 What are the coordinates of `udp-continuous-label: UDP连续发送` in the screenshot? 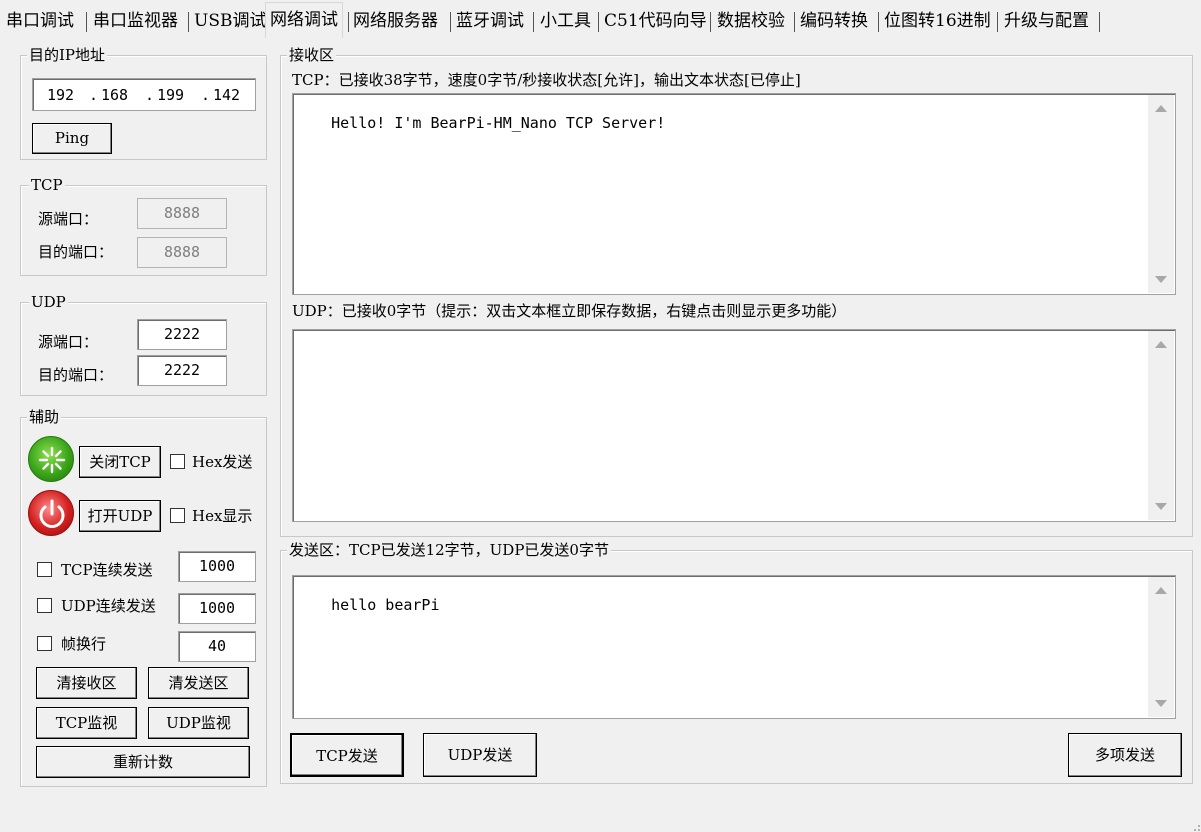 It's located at (108, 606).